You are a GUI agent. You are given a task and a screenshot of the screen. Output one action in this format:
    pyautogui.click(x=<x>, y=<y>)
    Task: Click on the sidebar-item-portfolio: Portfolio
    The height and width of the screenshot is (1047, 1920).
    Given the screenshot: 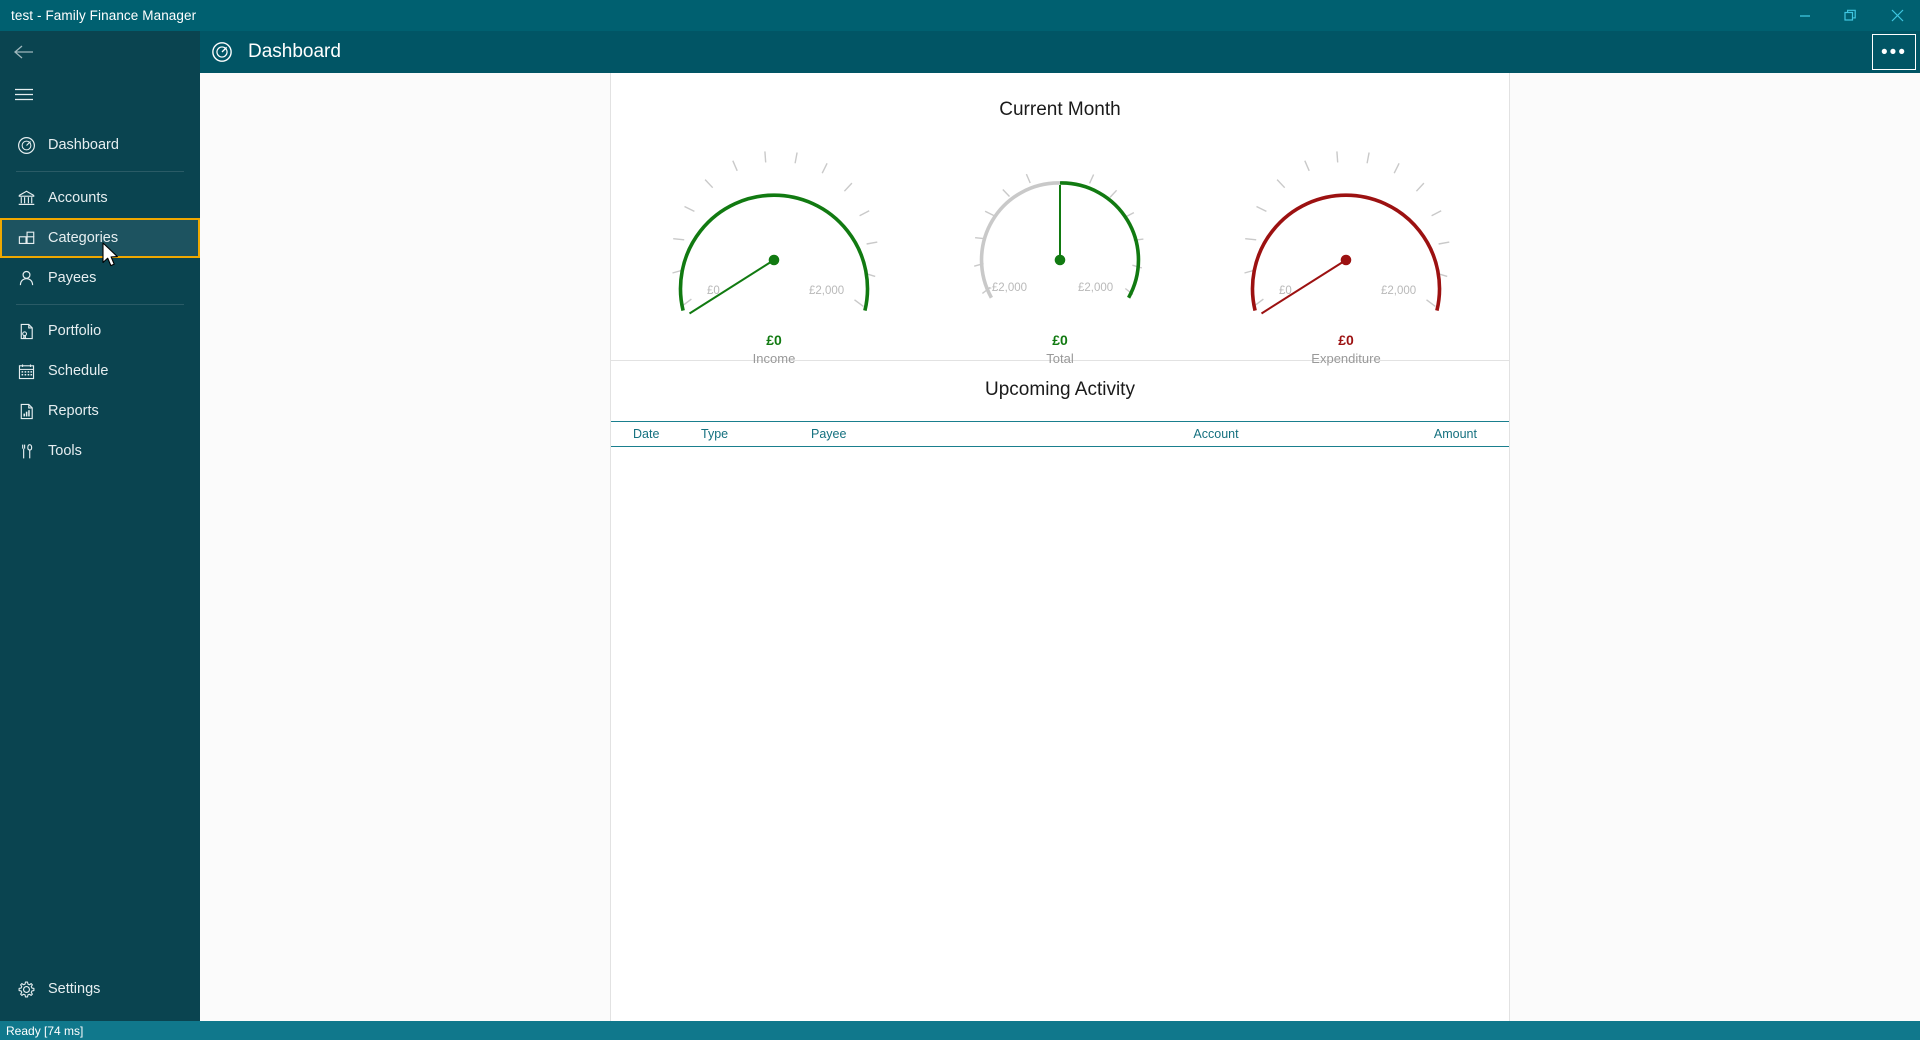 What is the action you would take?
    pyautogui.click(x=100, y=331)
    